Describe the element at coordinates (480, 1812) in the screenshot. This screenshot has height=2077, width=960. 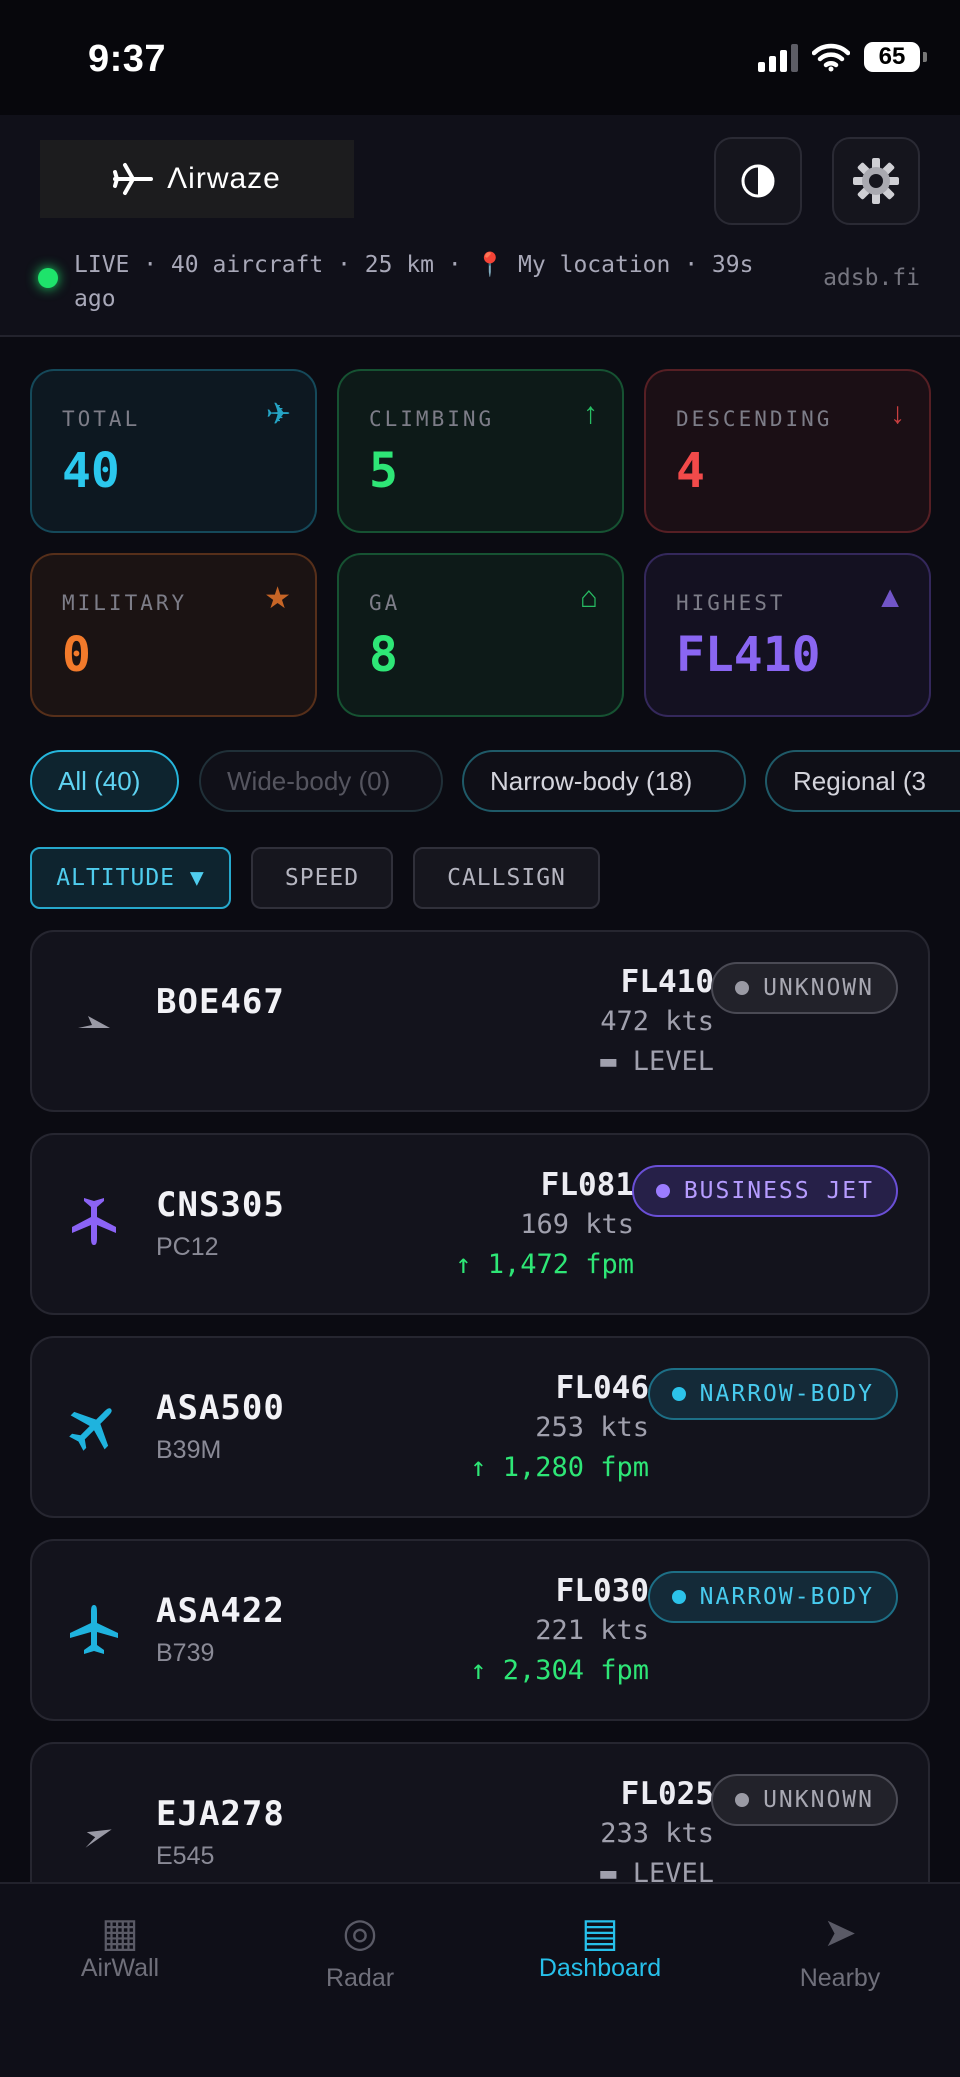
I see `aircraft-card: EJA278 E545 FL025 233 kts ▬ LEVEL UNKNOWN` at that location.